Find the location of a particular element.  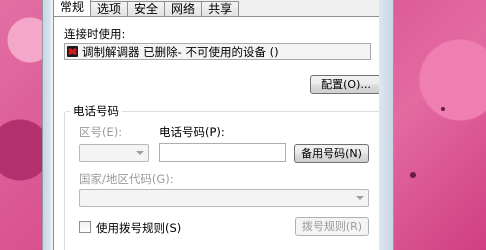

area-code-label: 区号(E): is located at coordinates (101, 132).